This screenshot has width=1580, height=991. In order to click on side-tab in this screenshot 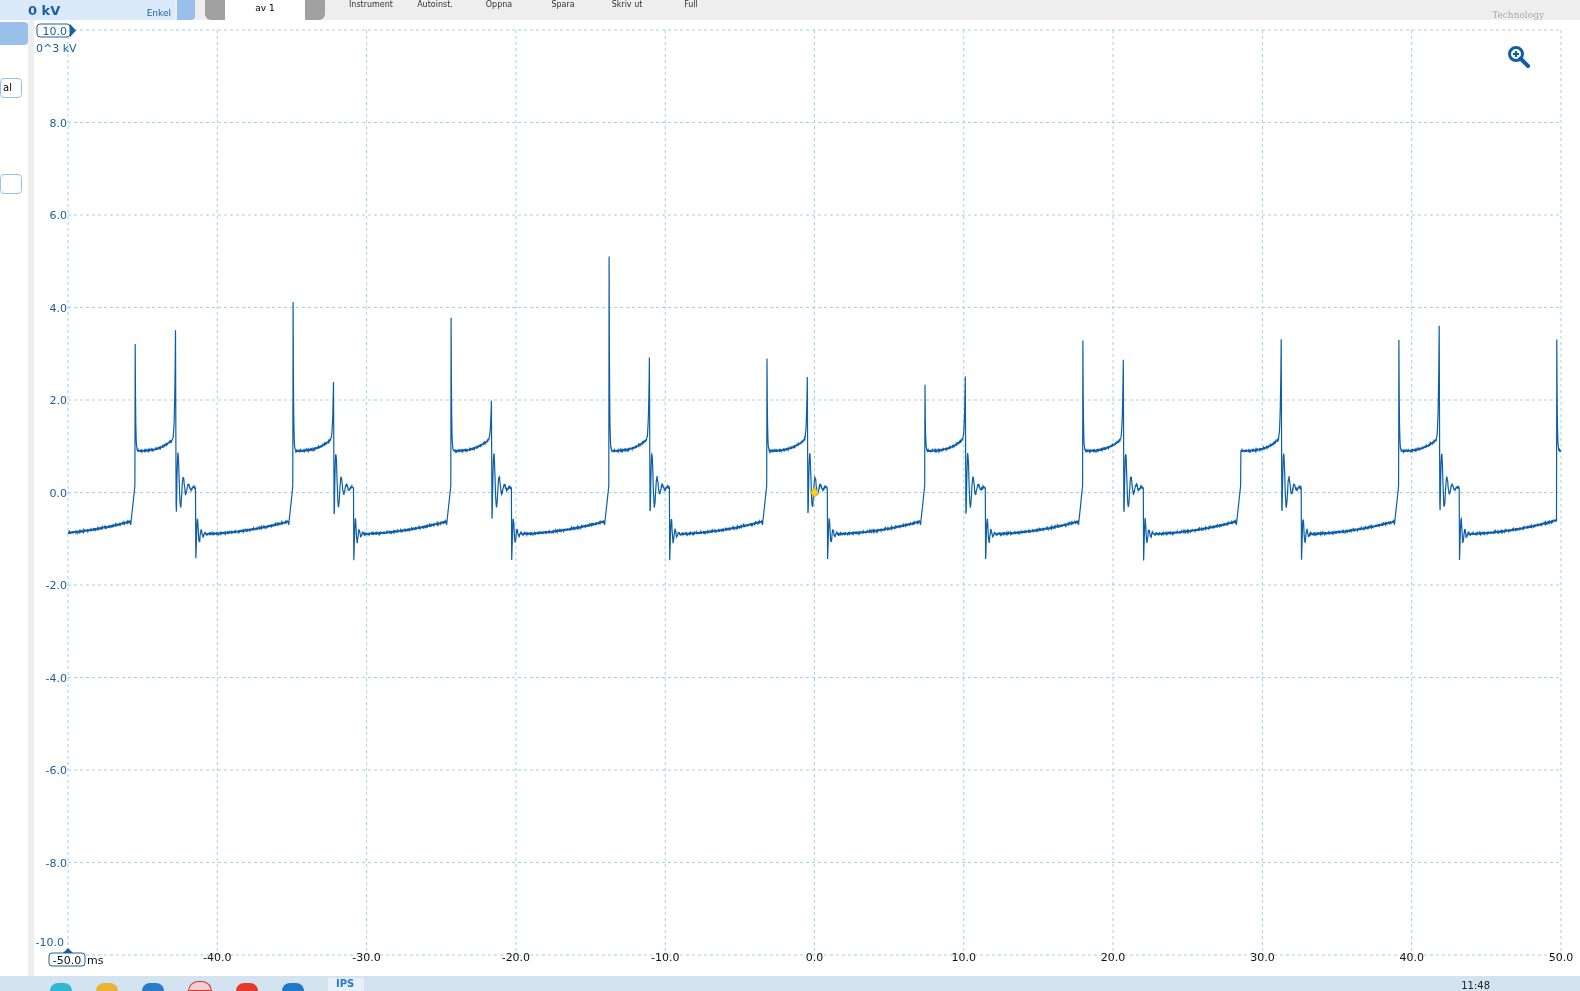, I will do `click(14, 33)`.